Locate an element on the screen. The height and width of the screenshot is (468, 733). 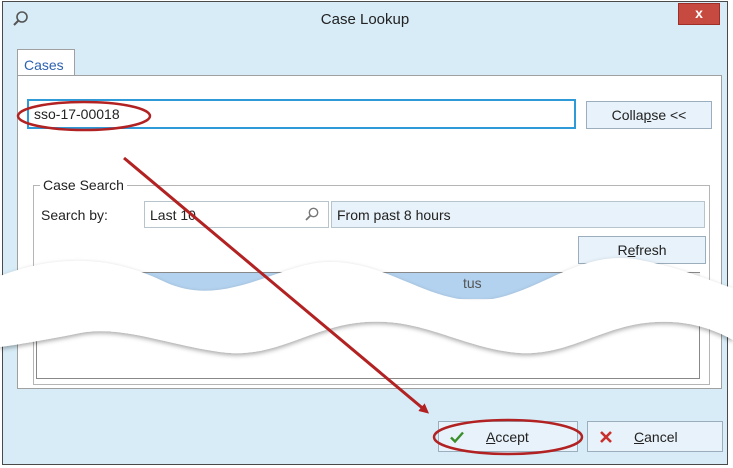
grid-column-header: tus is located at coordinates (472, 283).